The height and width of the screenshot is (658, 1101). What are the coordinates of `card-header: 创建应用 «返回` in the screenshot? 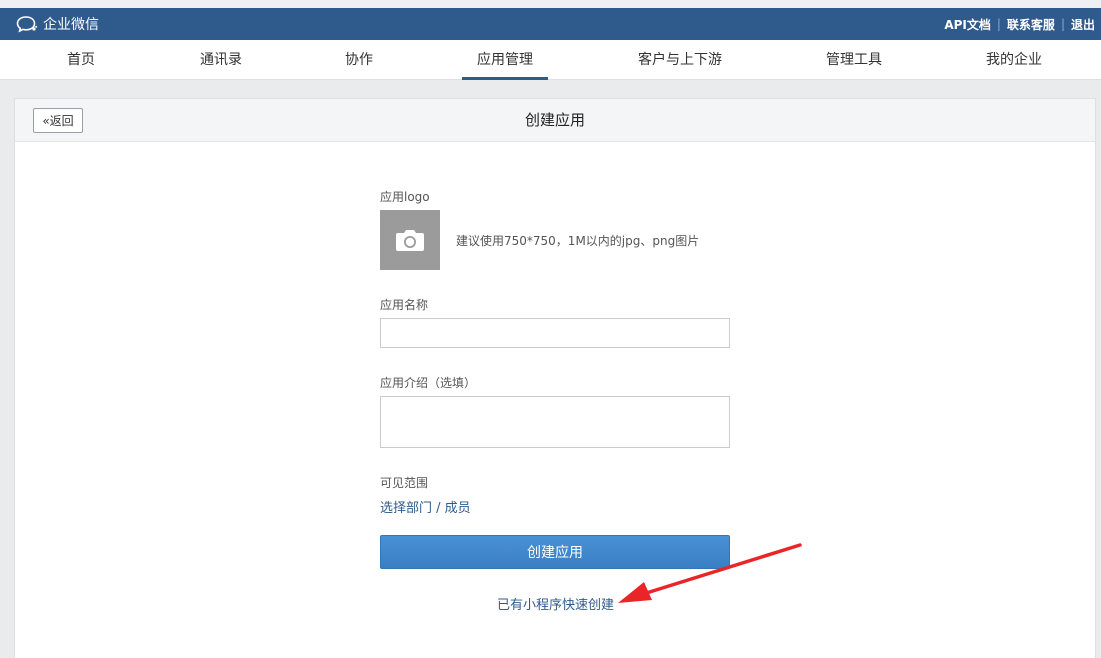 It's located at (555, 120).